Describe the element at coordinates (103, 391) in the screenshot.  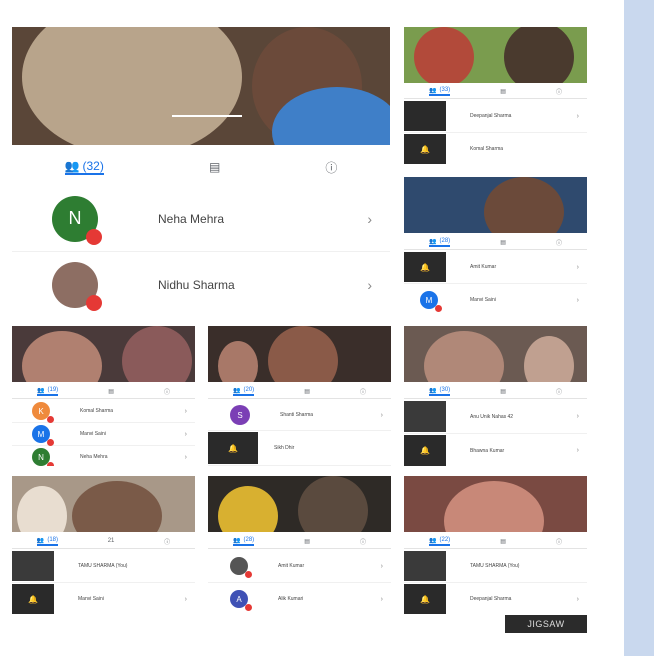
I see `tabbar: 👥 (19) ▤ ⓘ` at that location.